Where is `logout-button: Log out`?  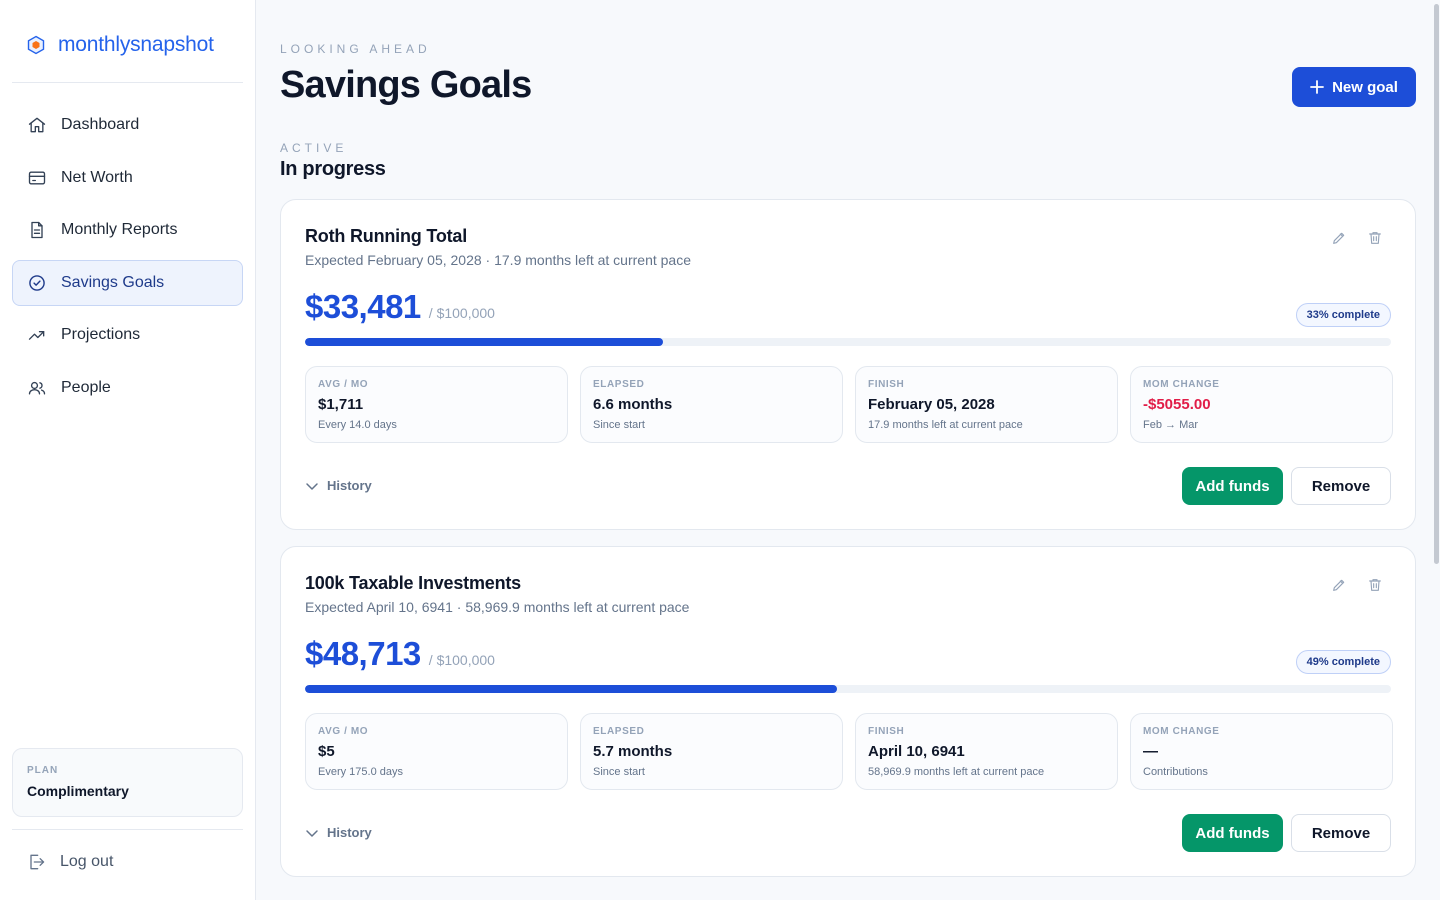 logout-button: Log out is located at coordinates (69, 862).